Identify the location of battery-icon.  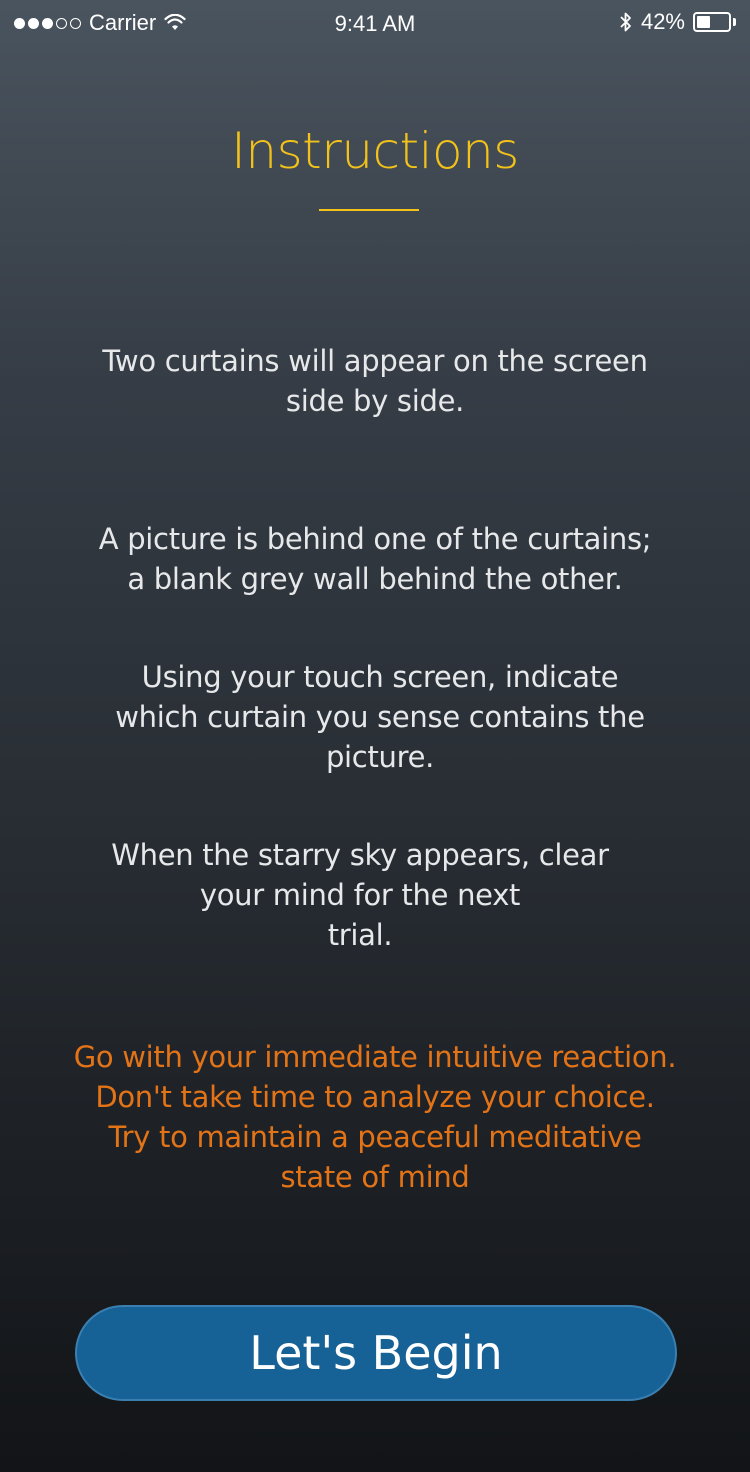
(712, 22).